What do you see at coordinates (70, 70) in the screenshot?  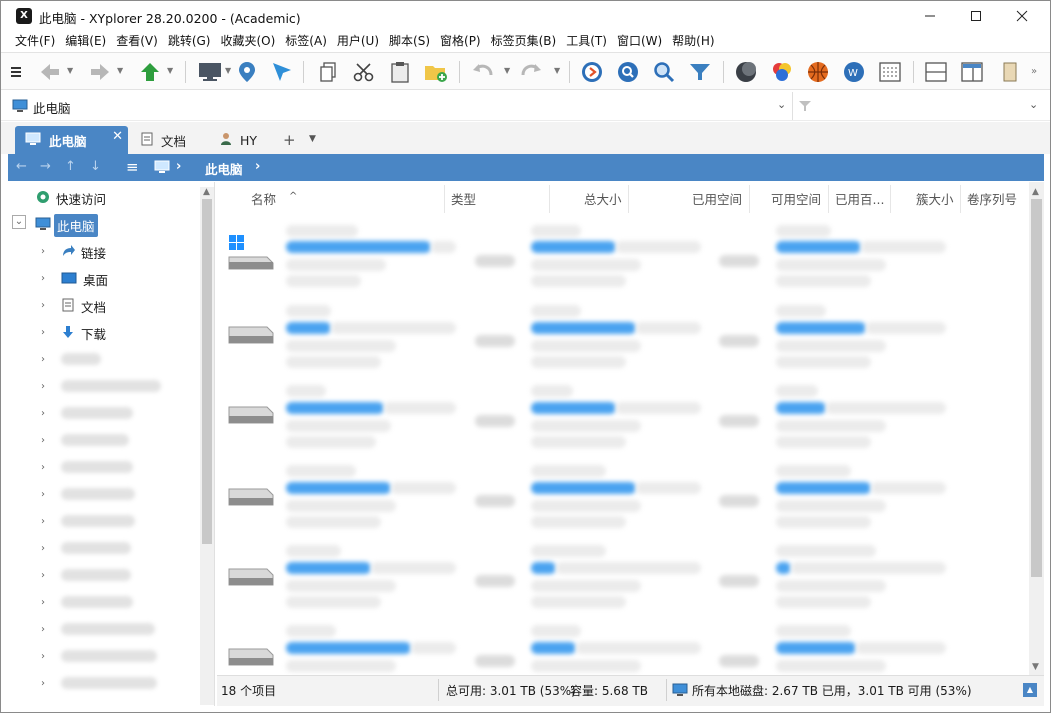 I see `back-dropdown-icon: ▼` at bounding box center [70, 70].